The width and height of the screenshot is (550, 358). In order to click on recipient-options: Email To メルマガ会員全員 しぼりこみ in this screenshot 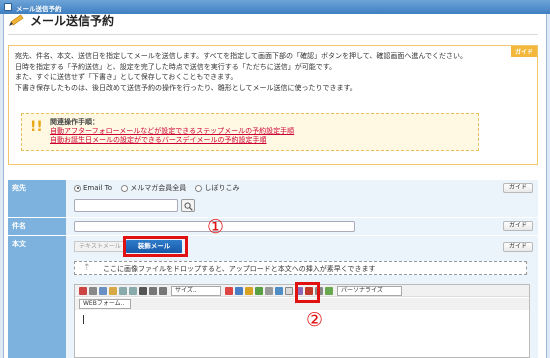, I will do `click(160, 188)`.